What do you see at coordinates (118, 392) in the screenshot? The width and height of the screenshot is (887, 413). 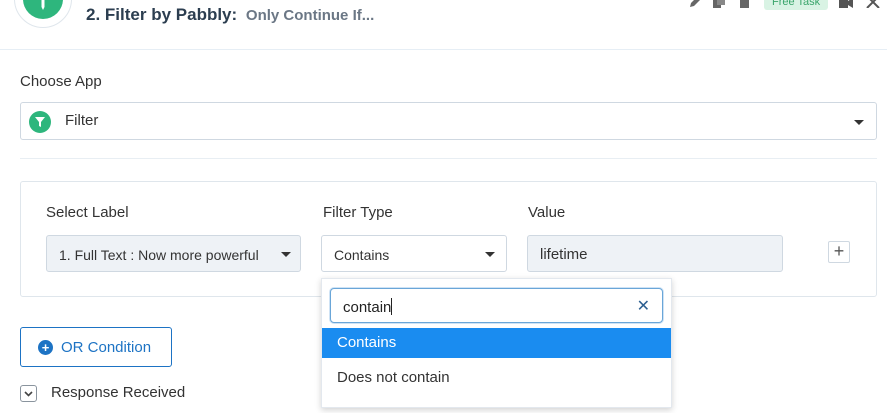 I see `response-received-label: Response Received` at bounding box center [118, 392].